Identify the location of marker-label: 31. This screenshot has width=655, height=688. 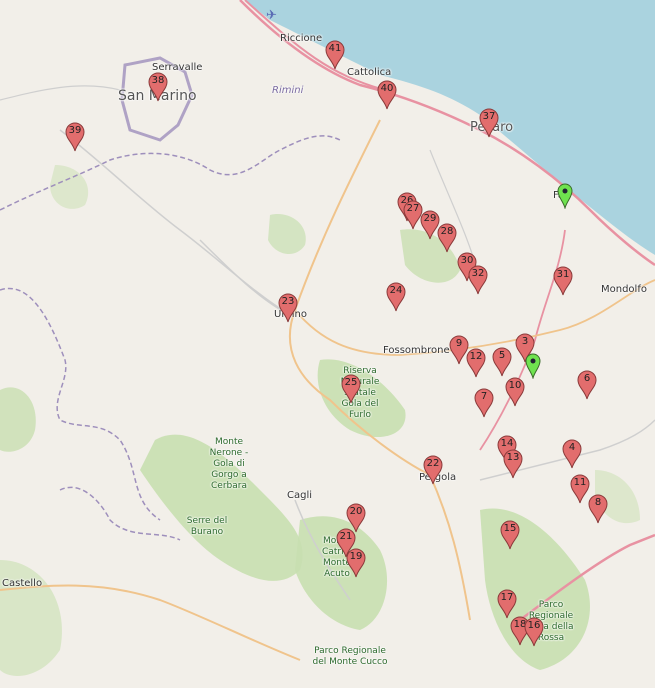
(563, 274).